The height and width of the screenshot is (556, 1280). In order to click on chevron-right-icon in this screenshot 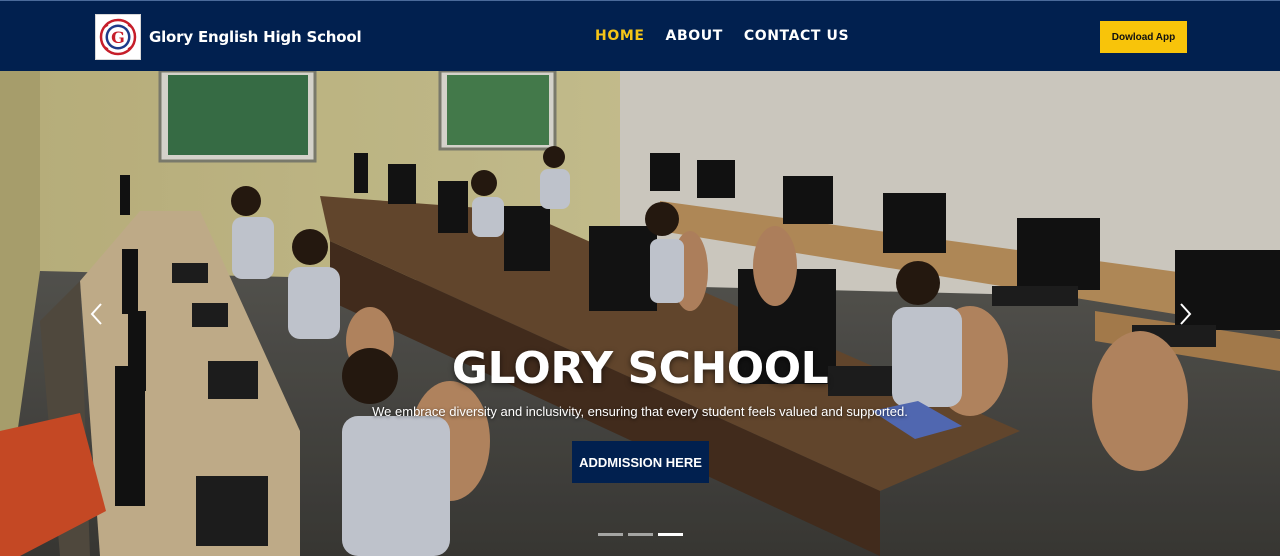, I will do `click(1186, 314)`.